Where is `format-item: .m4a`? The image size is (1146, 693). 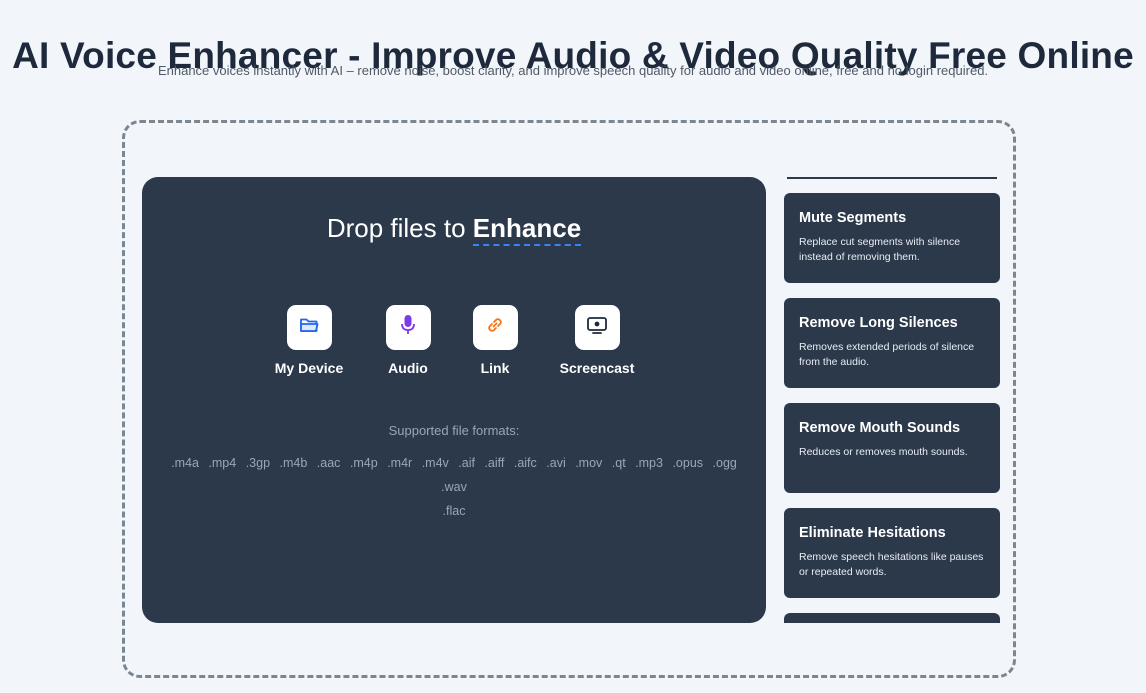 format-item: .m4a is located at coordinates (185, 463).